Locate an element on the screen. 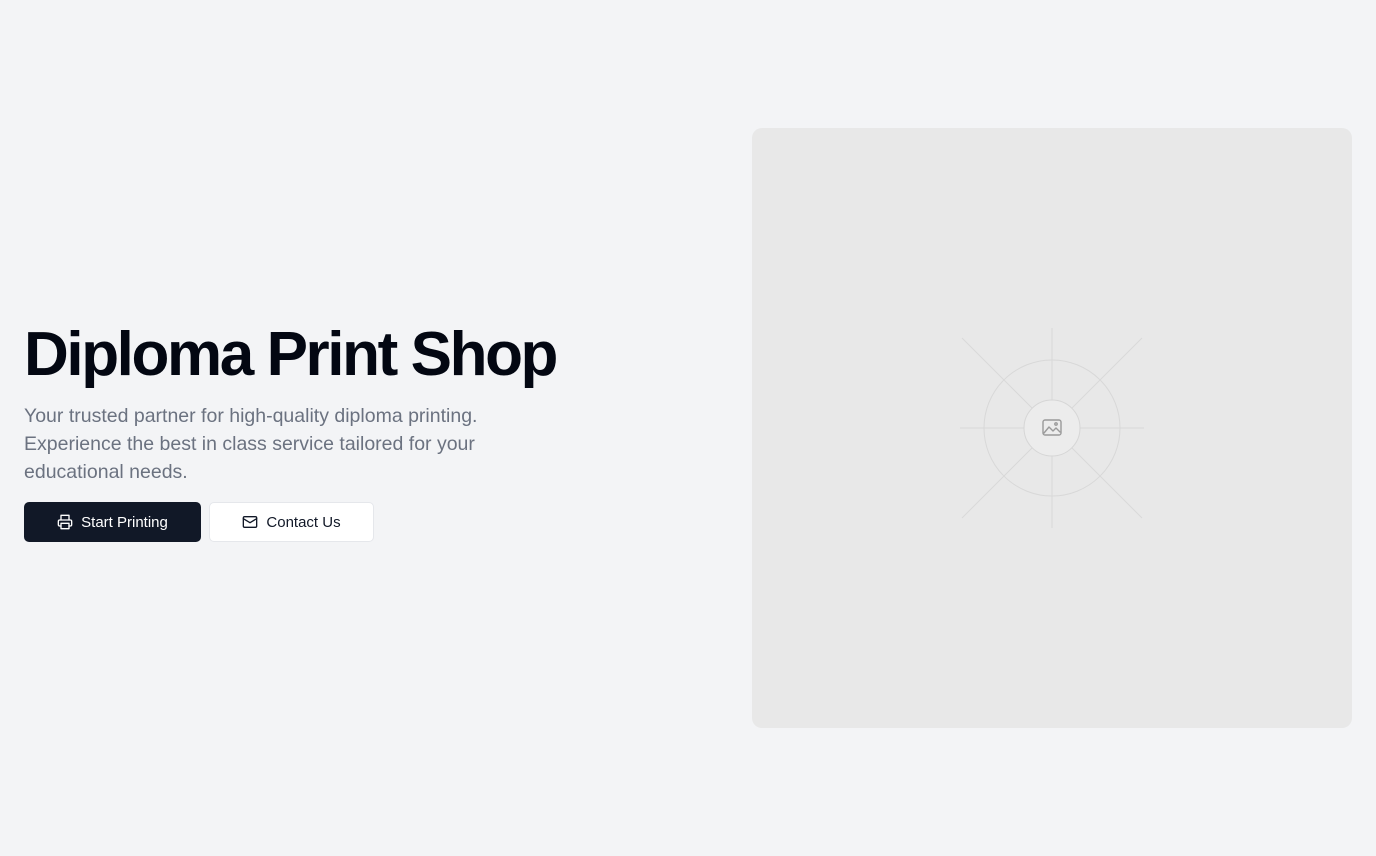  start-printing-button: Start Printing is located at coordinates (112, 522).